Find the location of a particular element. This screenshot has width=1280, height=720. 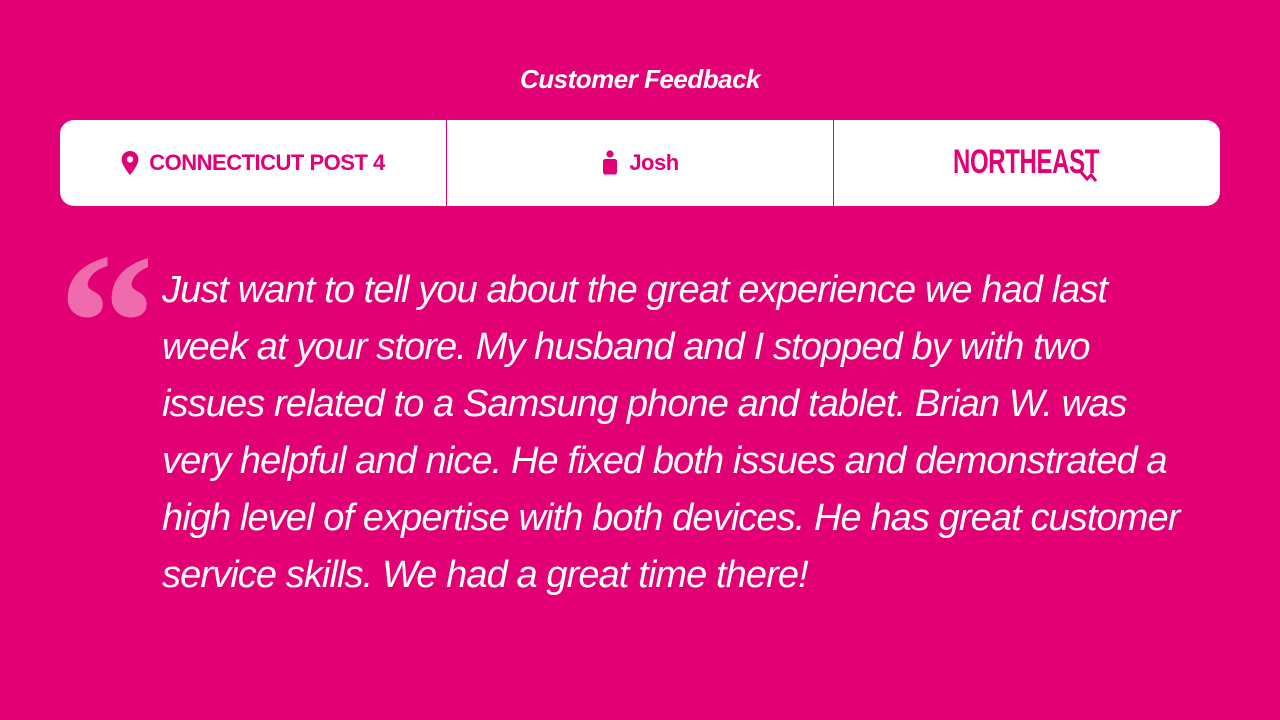

location-label: CONNECTICUT POST 4 is located at coordinates (267, 162).